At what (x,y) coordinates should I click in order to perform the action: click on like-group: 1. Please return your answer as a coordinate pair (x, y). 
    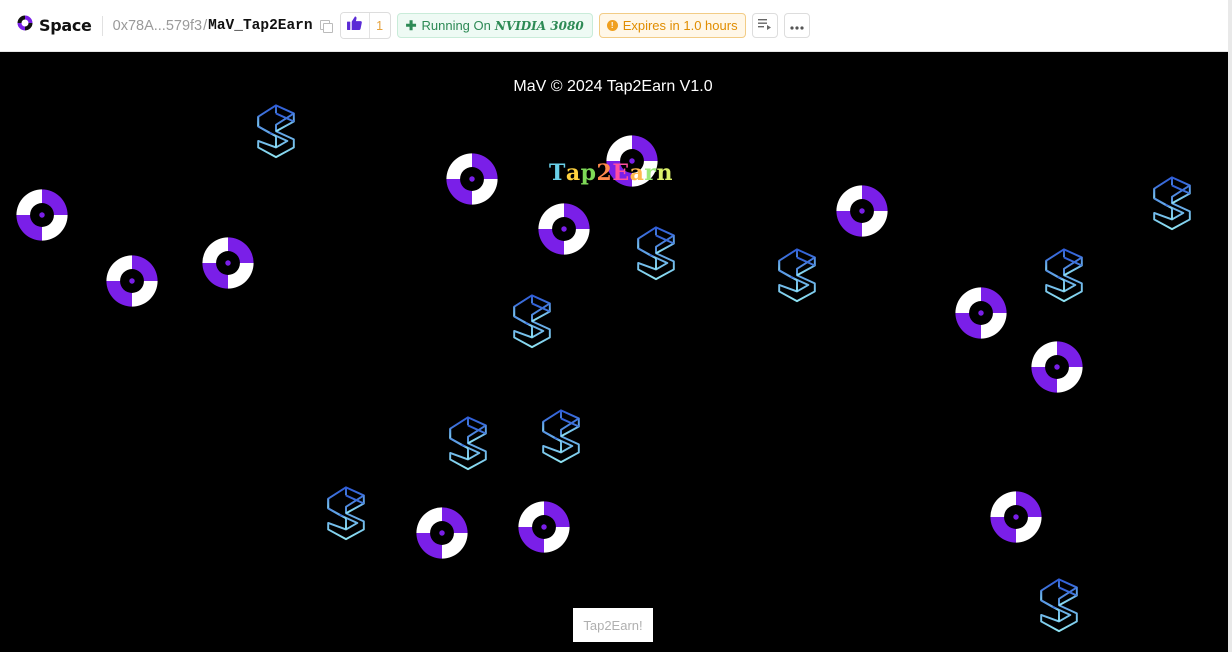
    Looking at the image, I should click on (365, 25).